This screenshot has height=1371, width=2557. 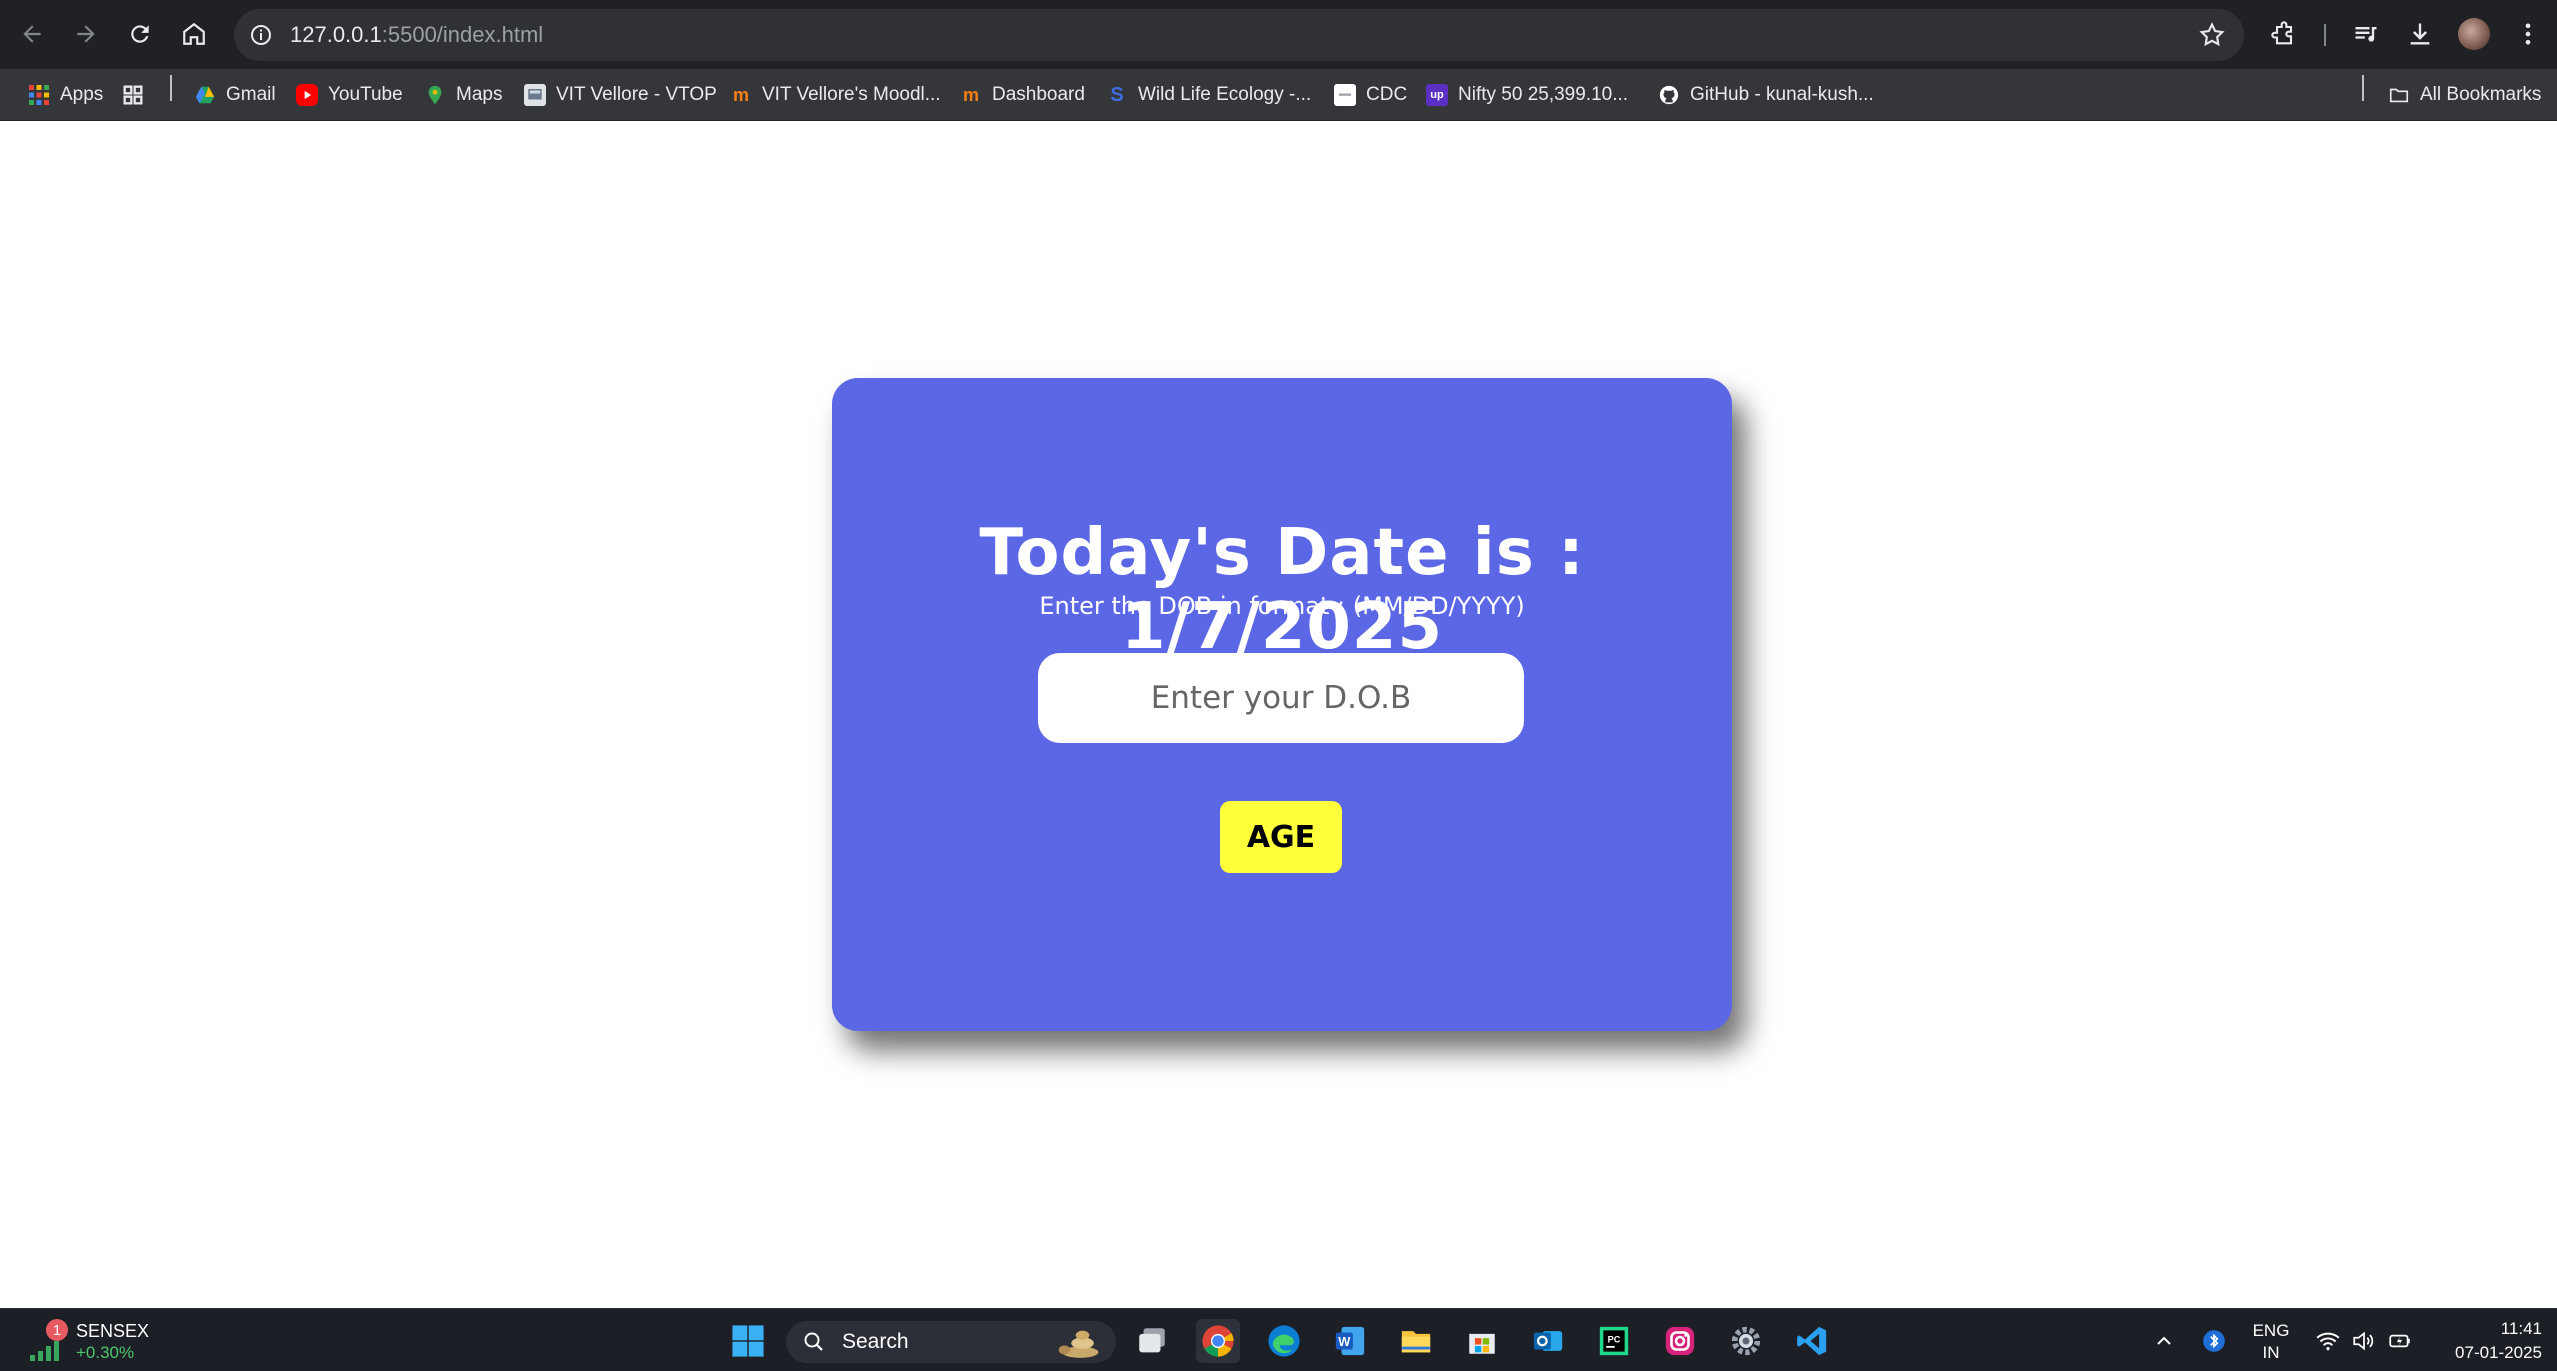 I want to click on stock-widget: 1 SENSEX +0.30%, so click(x=91, y=1342).